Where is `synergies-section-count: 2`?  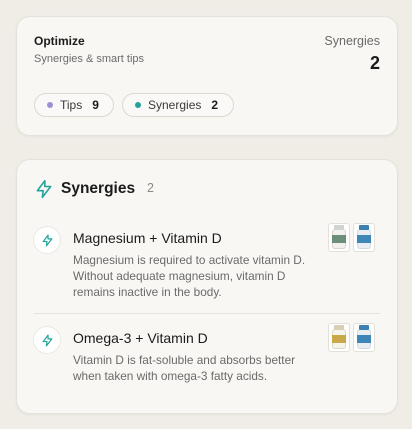 synergies-section-count: 2 is located at coordinates (150, 188).